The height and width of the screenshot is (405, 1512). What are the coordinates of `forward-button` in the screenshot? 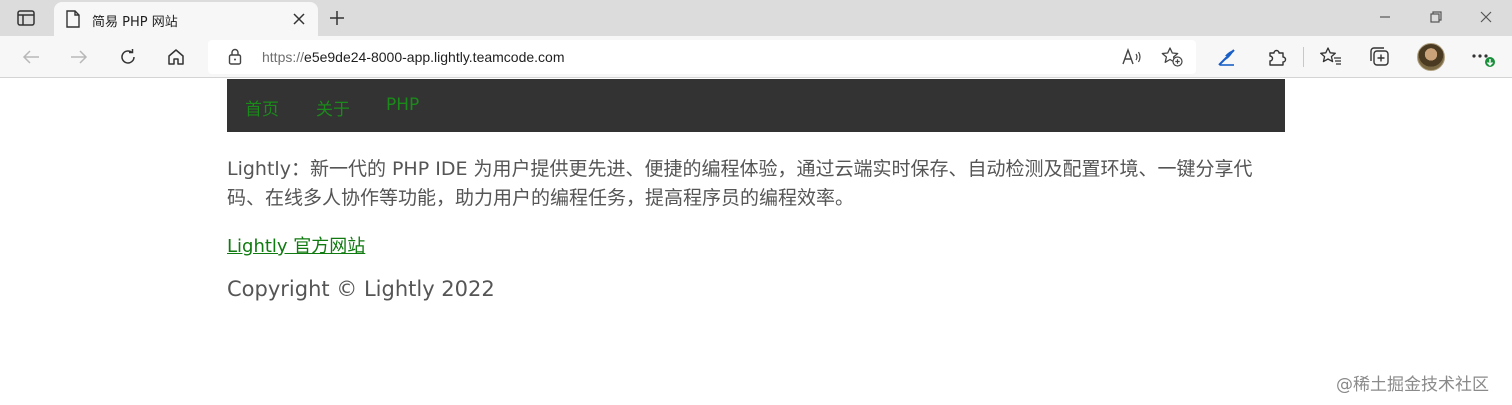 It's located at (79, 57).